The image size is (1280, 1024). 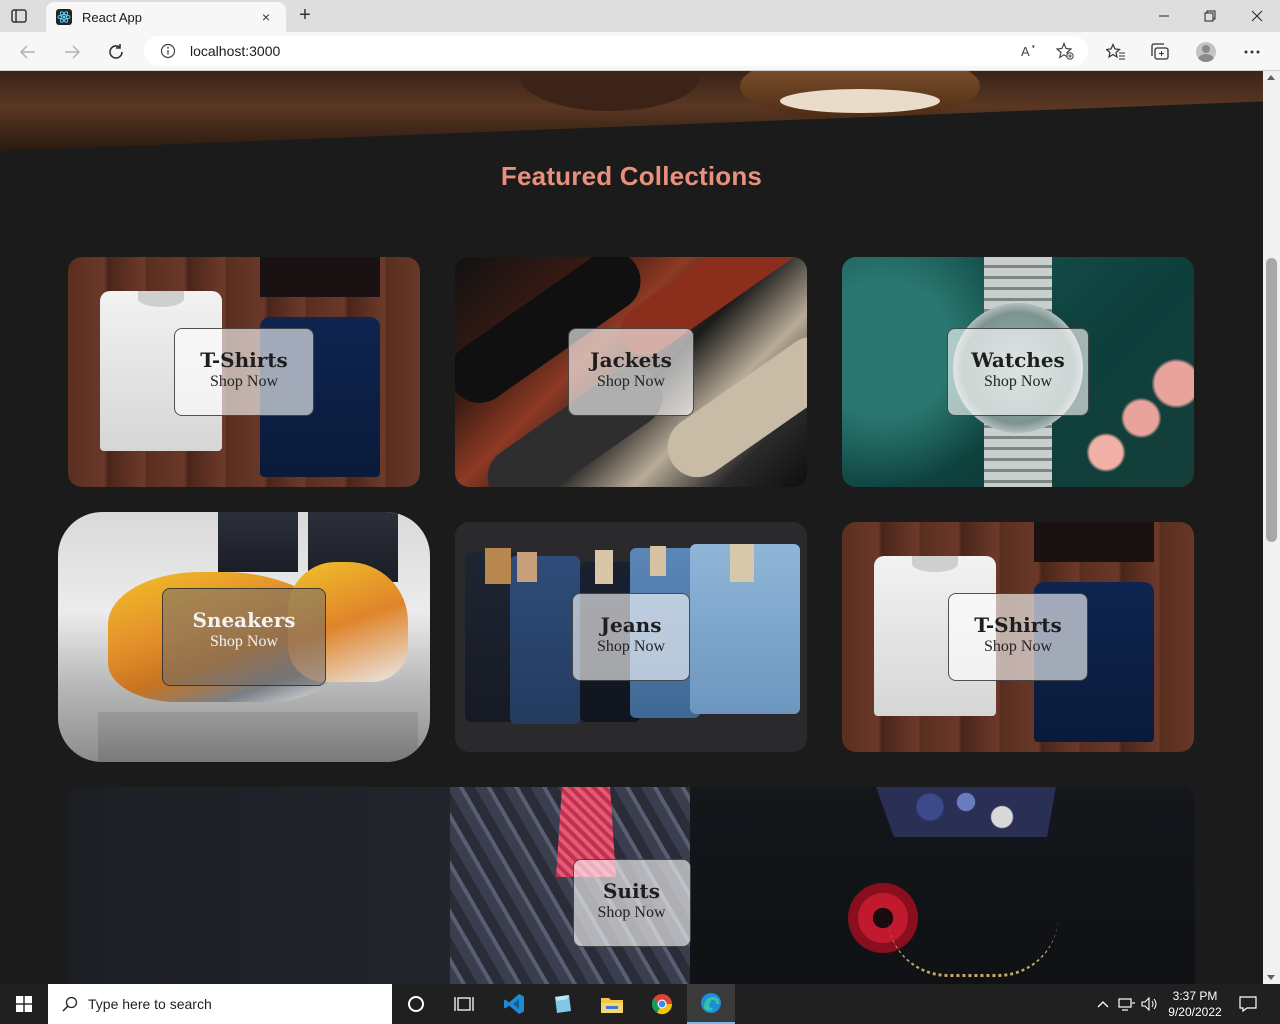 I want to click on notepad-icon, so click(x=562, y=1004).